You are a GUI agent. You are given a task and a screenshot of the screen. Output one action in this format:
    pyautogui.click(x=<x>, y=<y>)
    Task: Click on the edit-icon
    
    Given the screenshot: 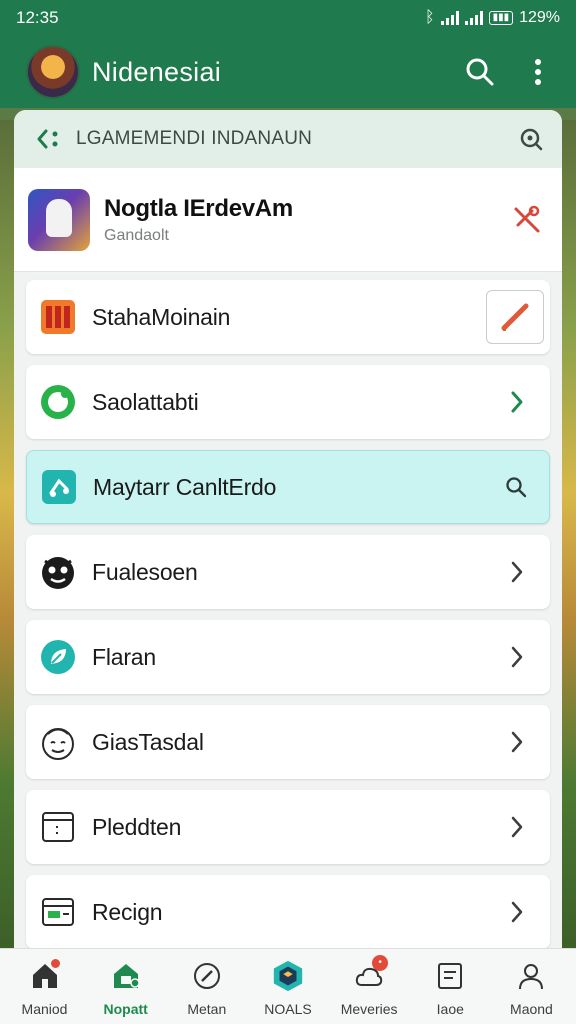 What is the action you would take?
    pyautogui.click(x=515, y=317)
    